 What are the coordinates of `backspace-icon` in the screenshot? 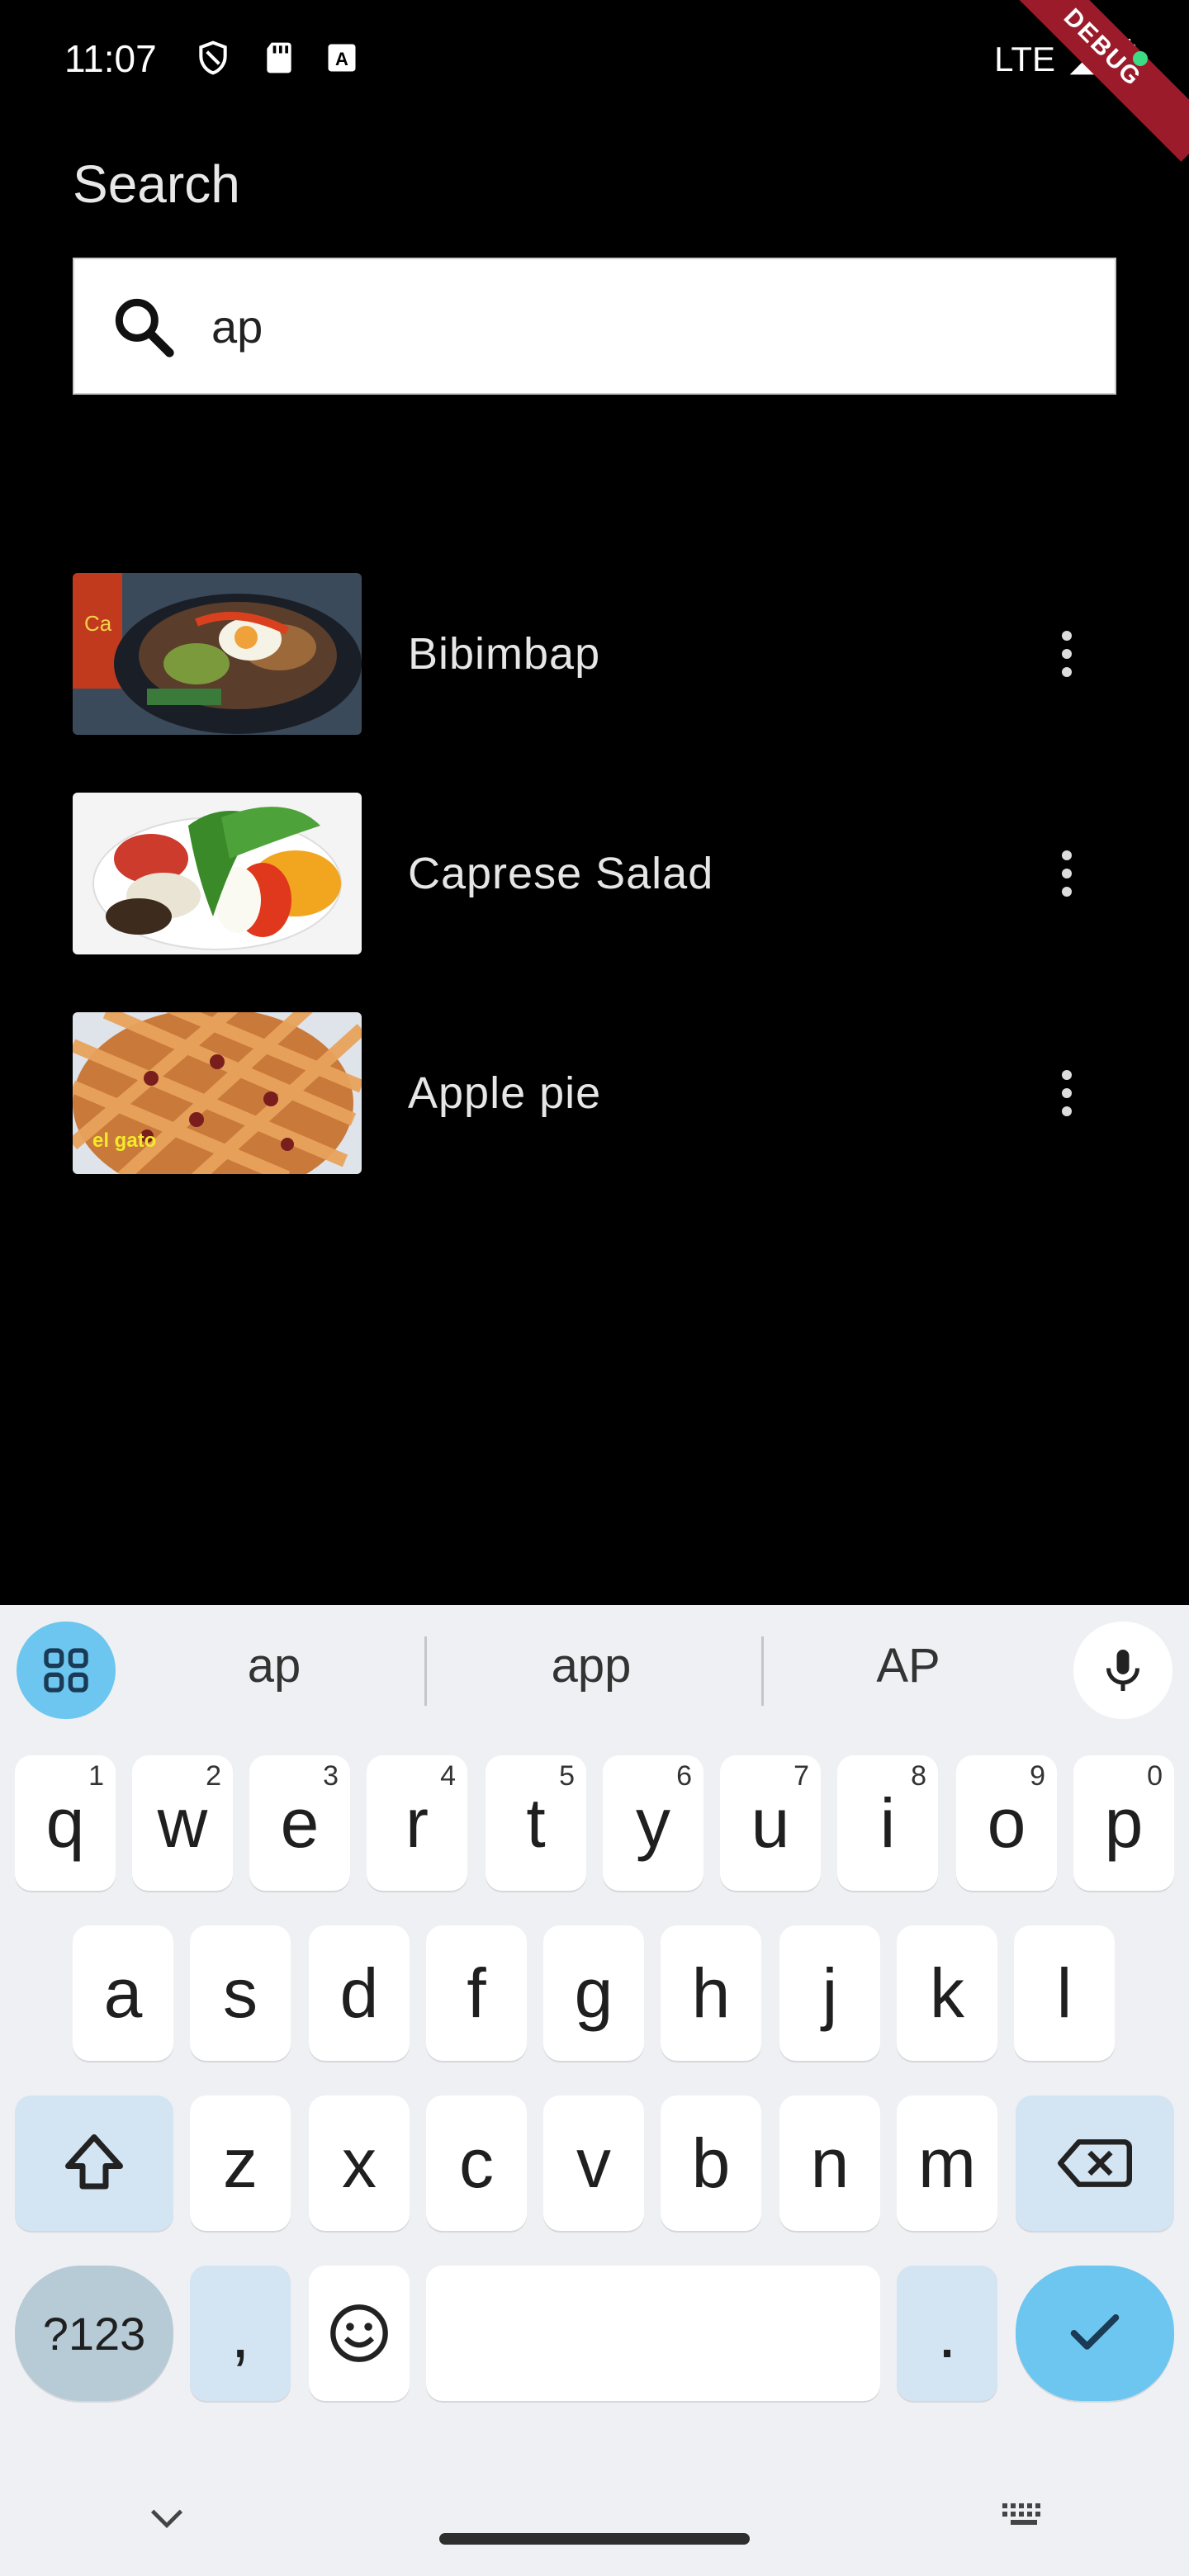 It's located at (1095, 2163).